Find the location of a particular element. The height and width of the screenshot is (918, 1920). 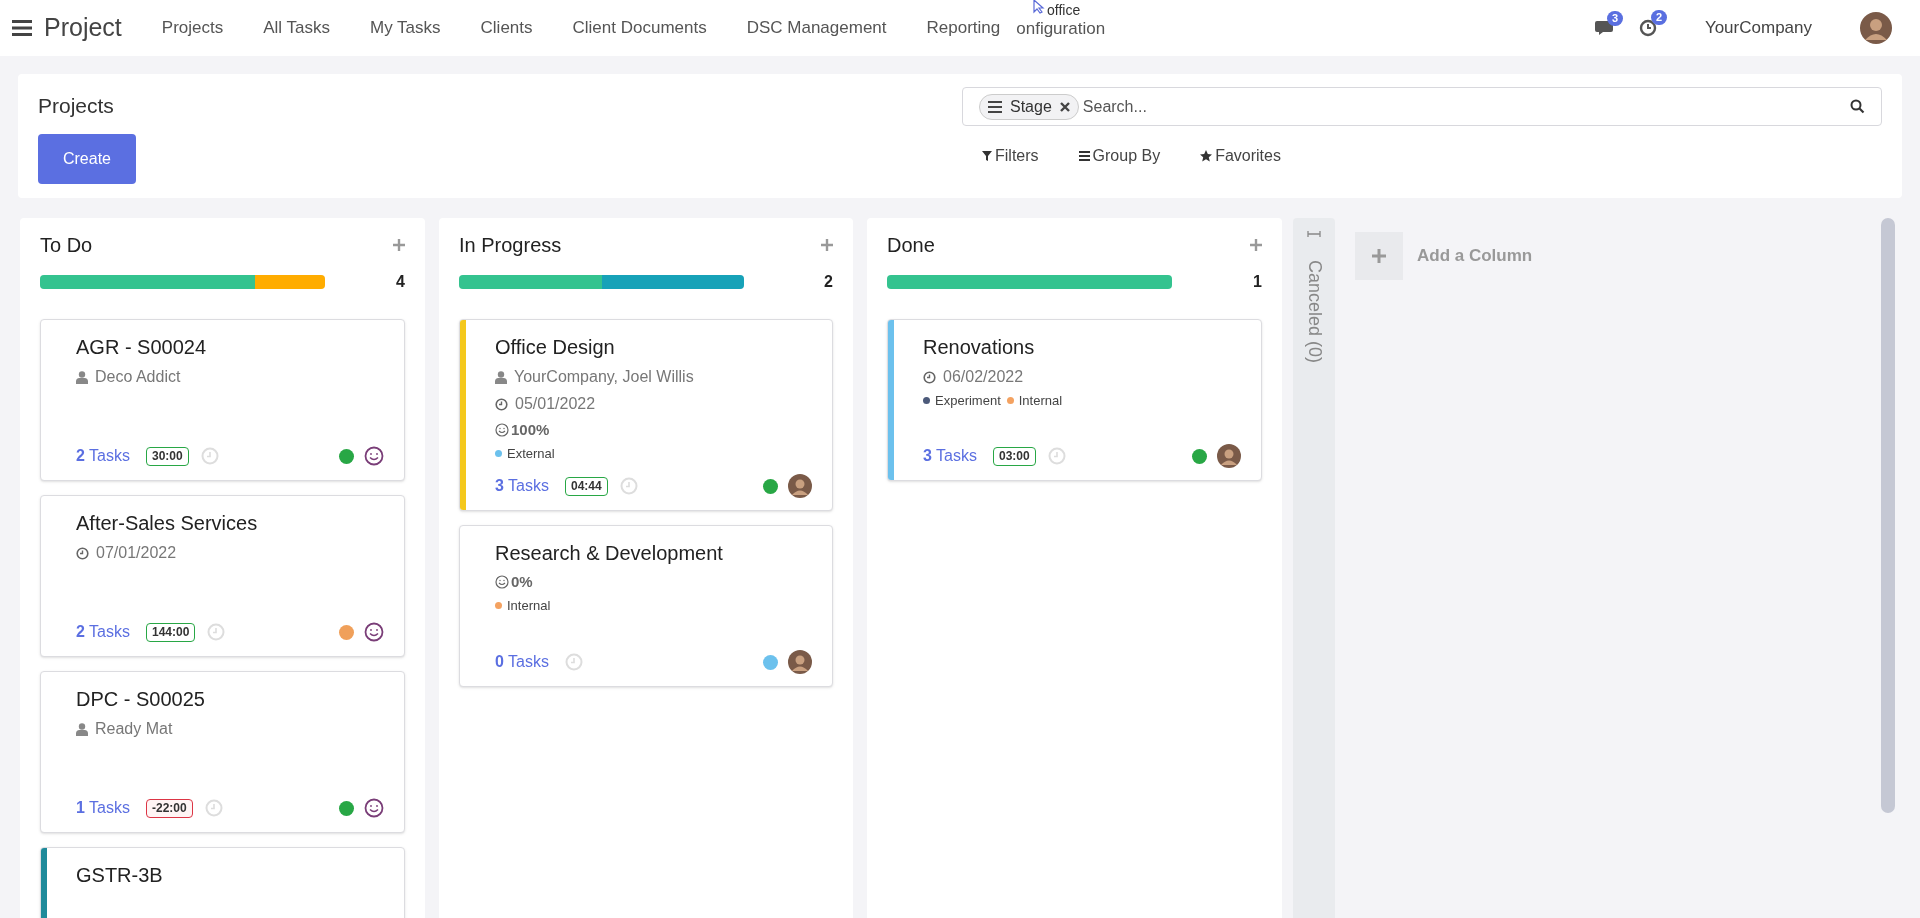

time-badge: -22:00 is located at coordinates (169, 808).